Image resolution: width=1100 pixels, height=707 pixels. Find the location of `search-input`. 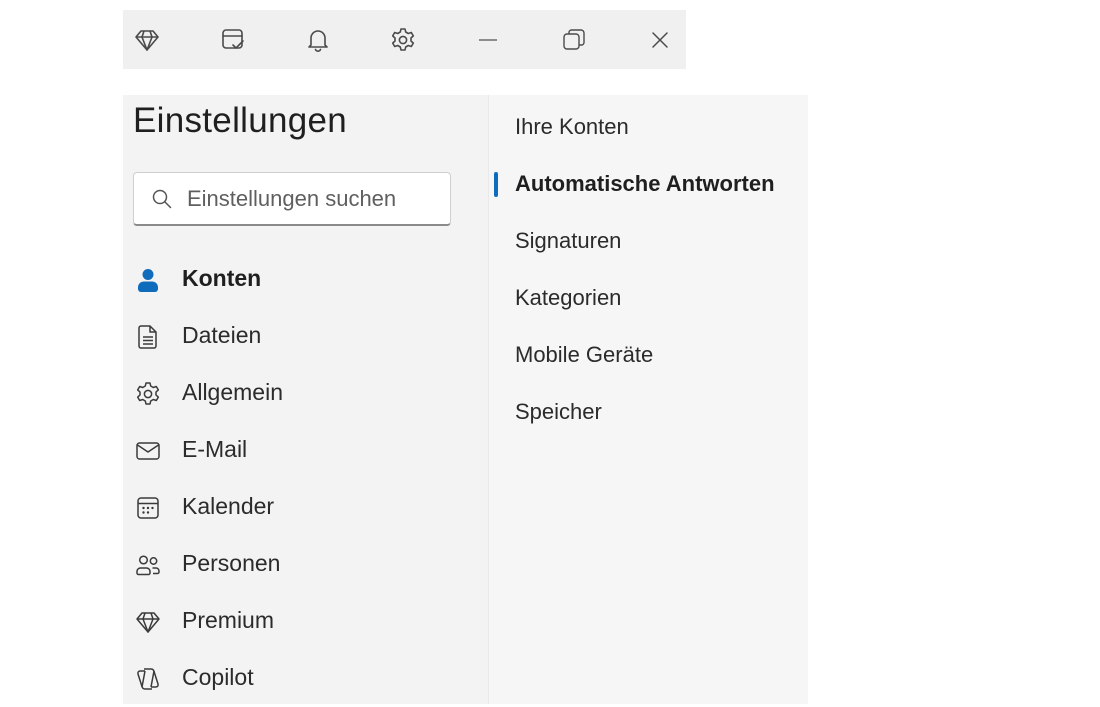

search-input is located at coordinates (312, 198).